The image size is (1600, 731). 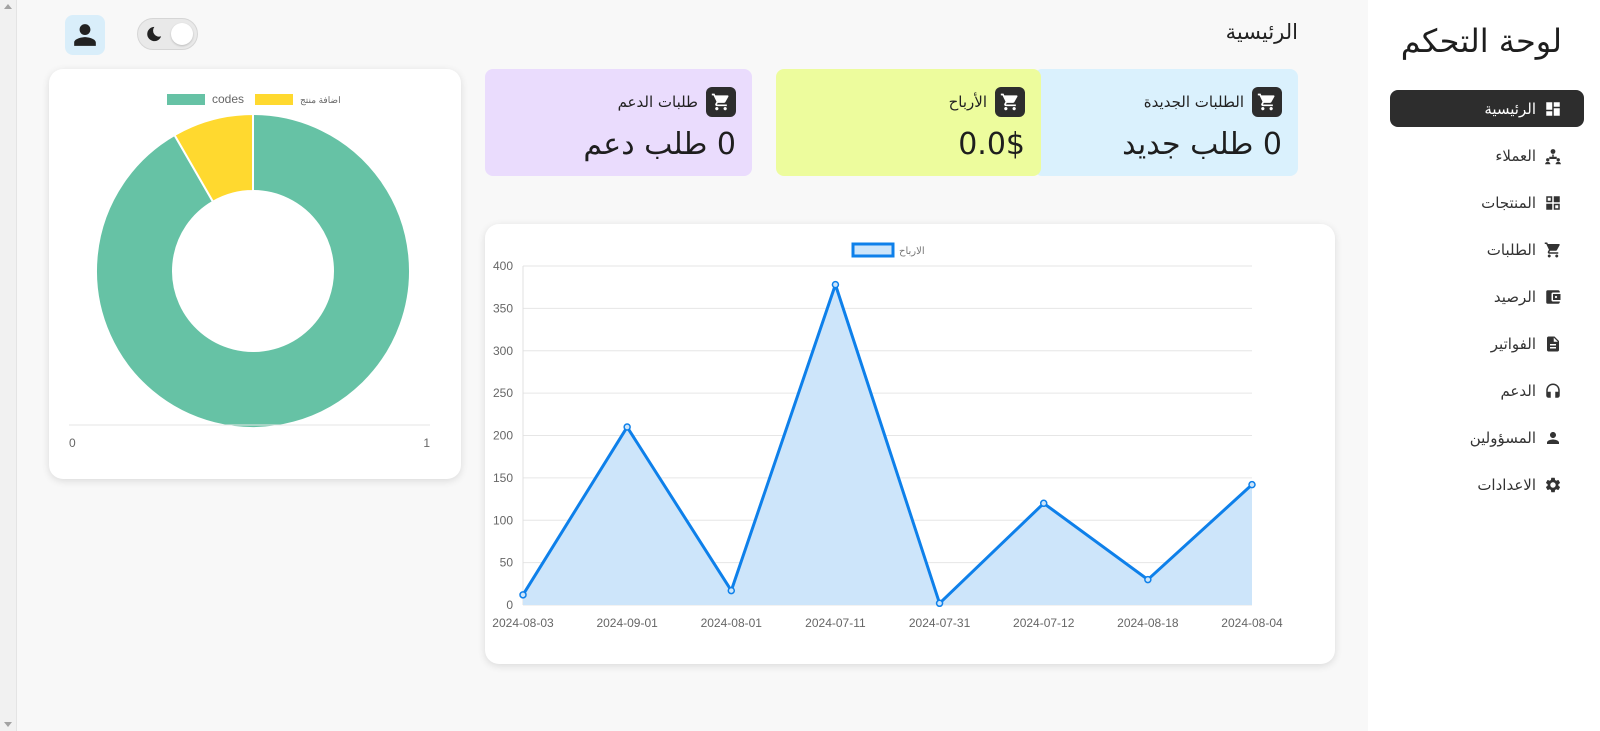 I want to click on donut-chart-panel: codes اضافة منتج 0 1, so click(x=255, y=274).